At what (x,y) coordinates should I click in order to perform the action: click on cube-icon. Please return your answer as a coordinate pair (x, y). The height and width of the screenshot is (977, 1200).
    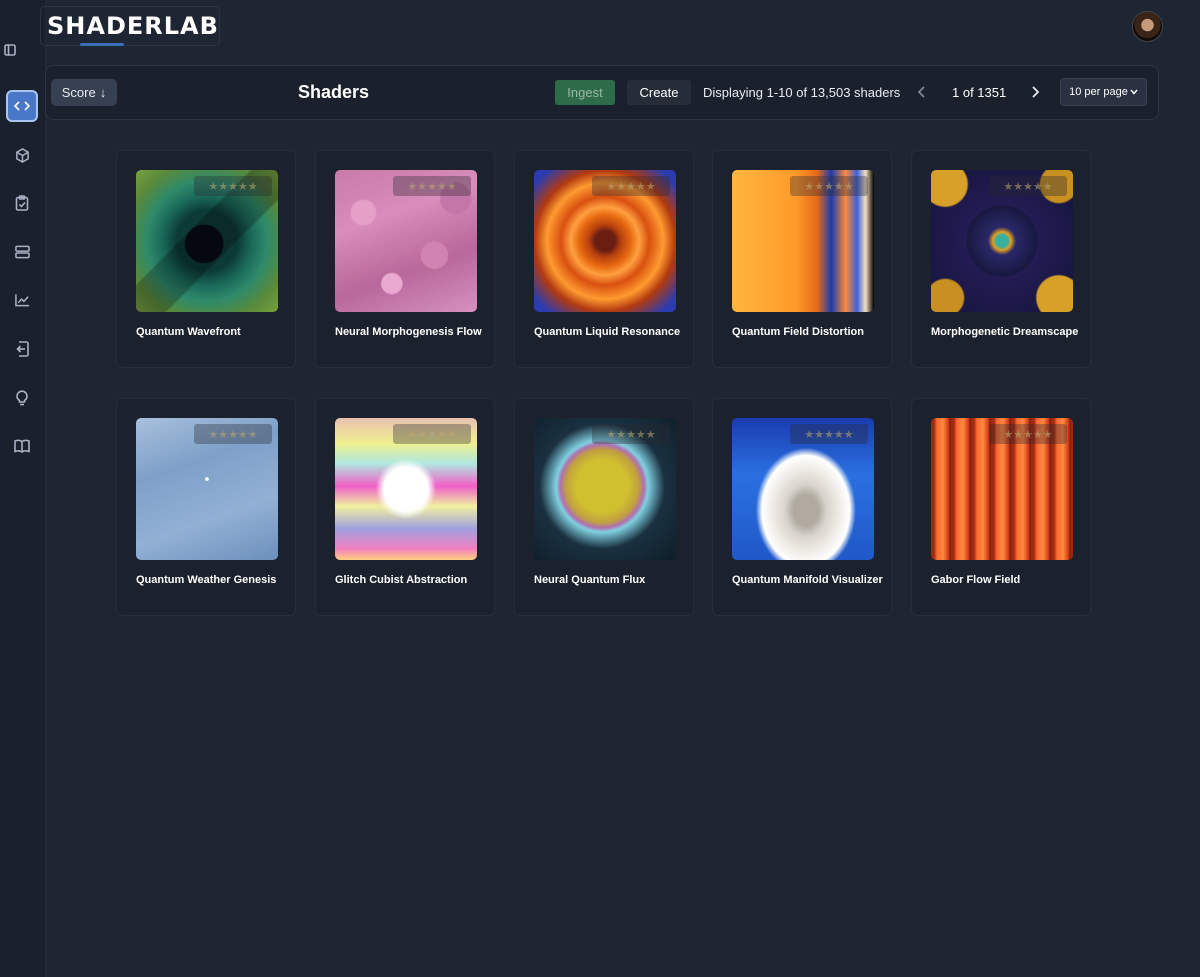
    Looking at the image, I should click on (22, 155).